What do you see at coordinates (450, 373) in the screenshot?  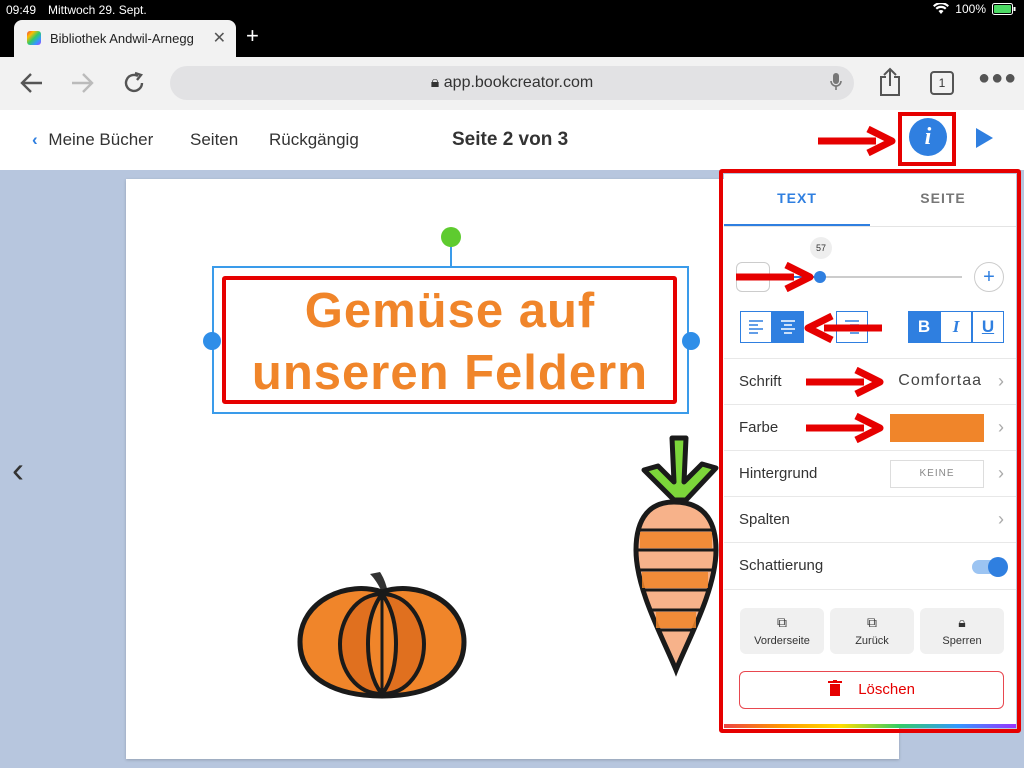 I see `title-line-2: unseren Feldern` at bounding box center [450, 373].